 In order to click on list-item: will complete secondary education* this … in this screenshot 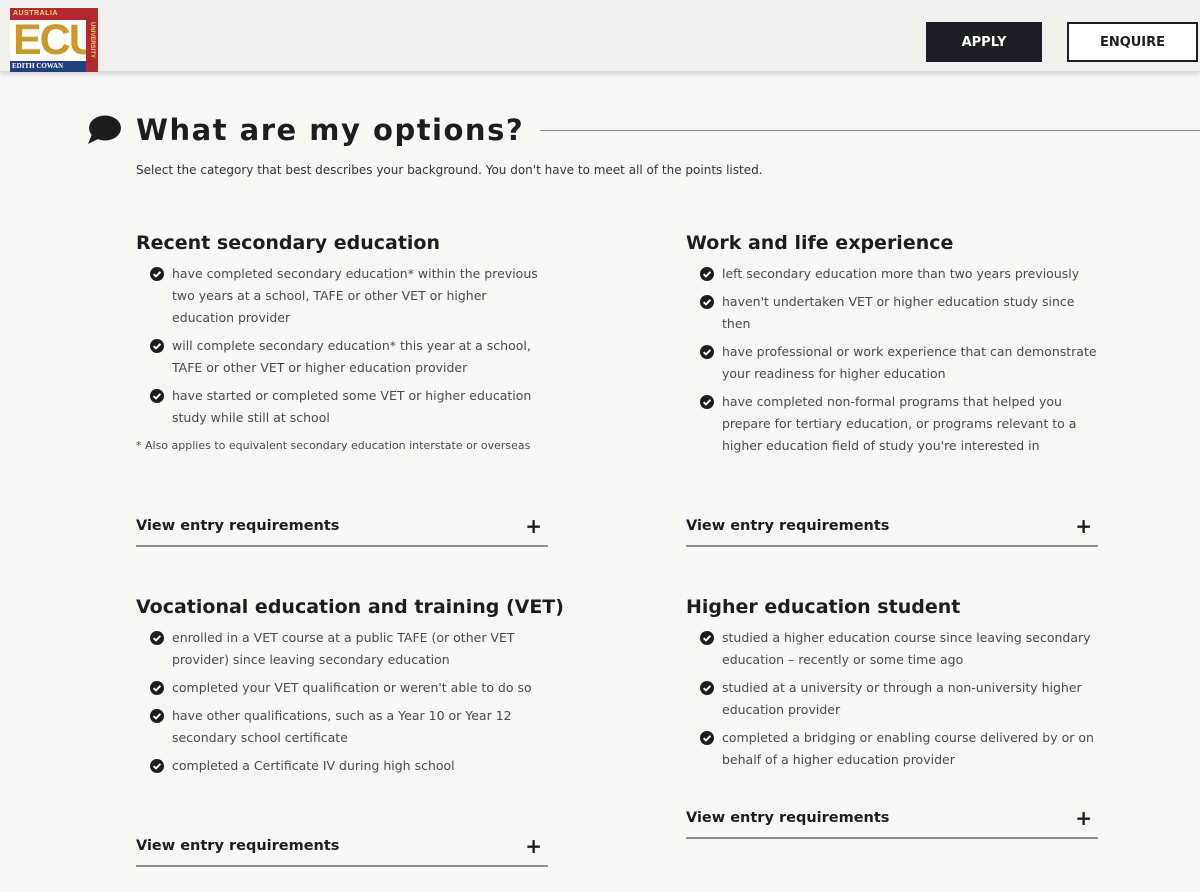, I will do `click(342, 357)`.